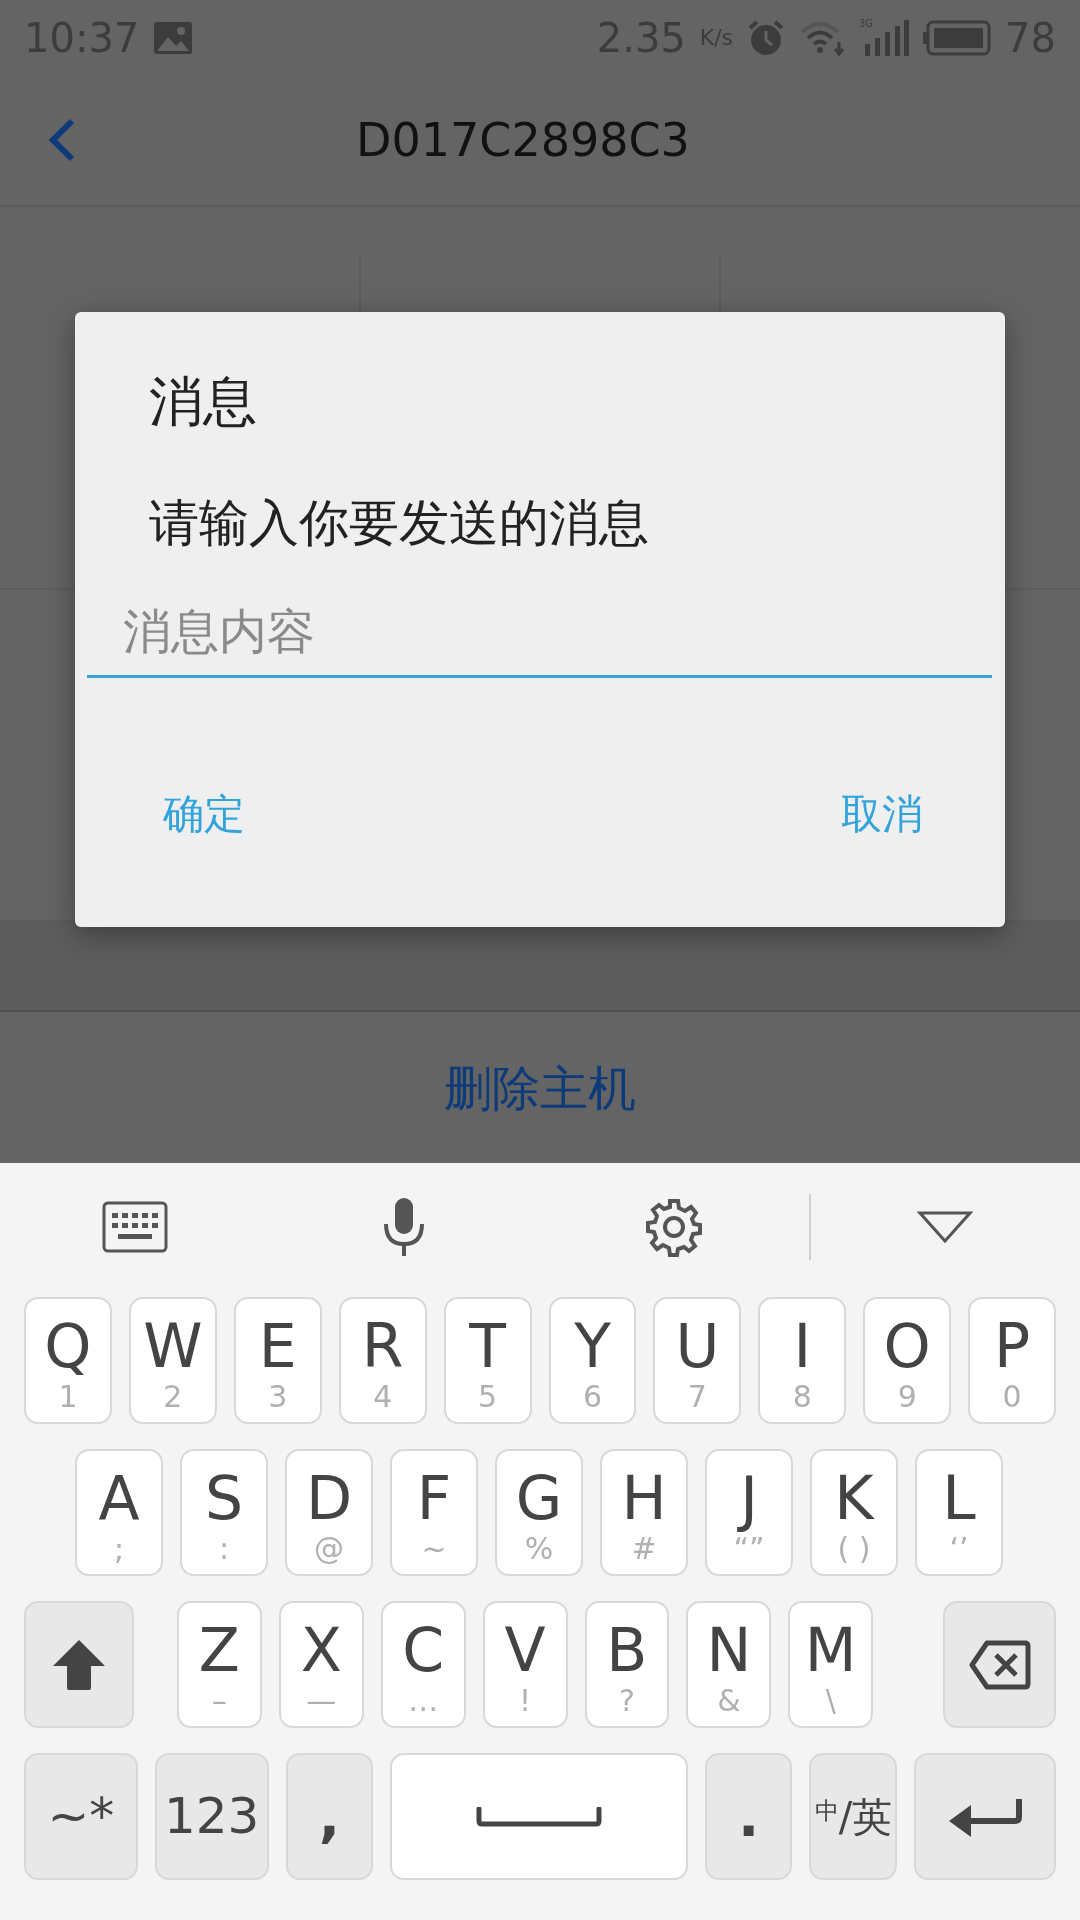 The height and width of the screenshot is (1920, 1080). Describe the element at coordinates (211, 1816) in the screenshot. I see `symbol-mode-key: 123` at that location.